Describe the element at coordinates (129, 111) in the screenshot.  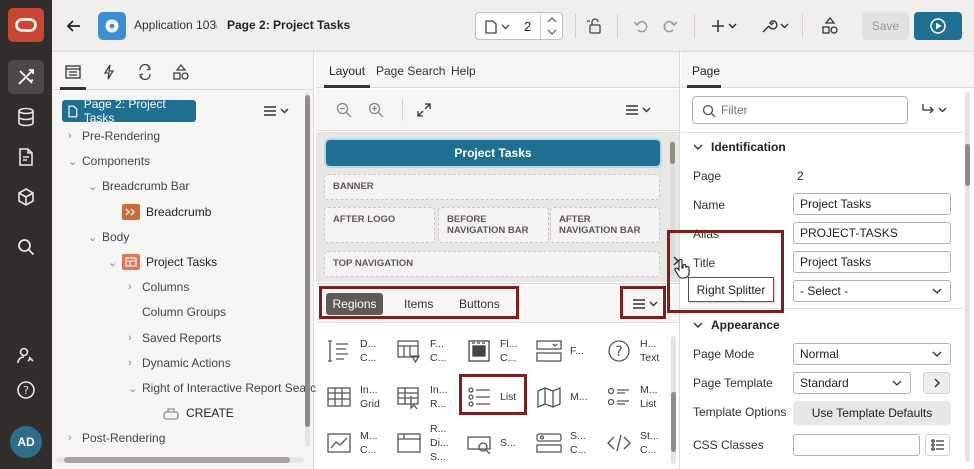
I see `selected-page-node: Page 2: Project Tasks` at that location.